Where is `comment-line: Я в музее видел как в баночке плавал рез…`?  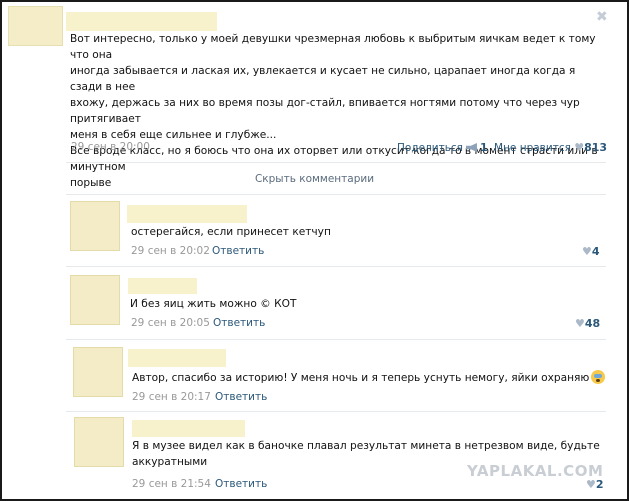 comment-line: Я в музее видел как в баночке плавал рез… is located at coordinates (366, 446).